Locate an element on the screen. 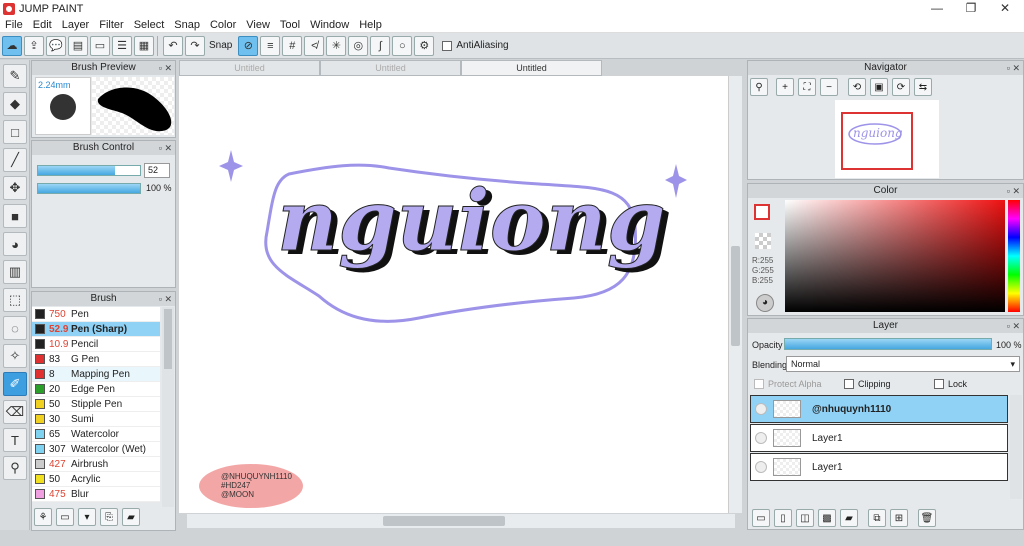 The width and height of the screenshot is (1024, 546). line-tool-icon: ╱ is located at coordinates (15, 160).